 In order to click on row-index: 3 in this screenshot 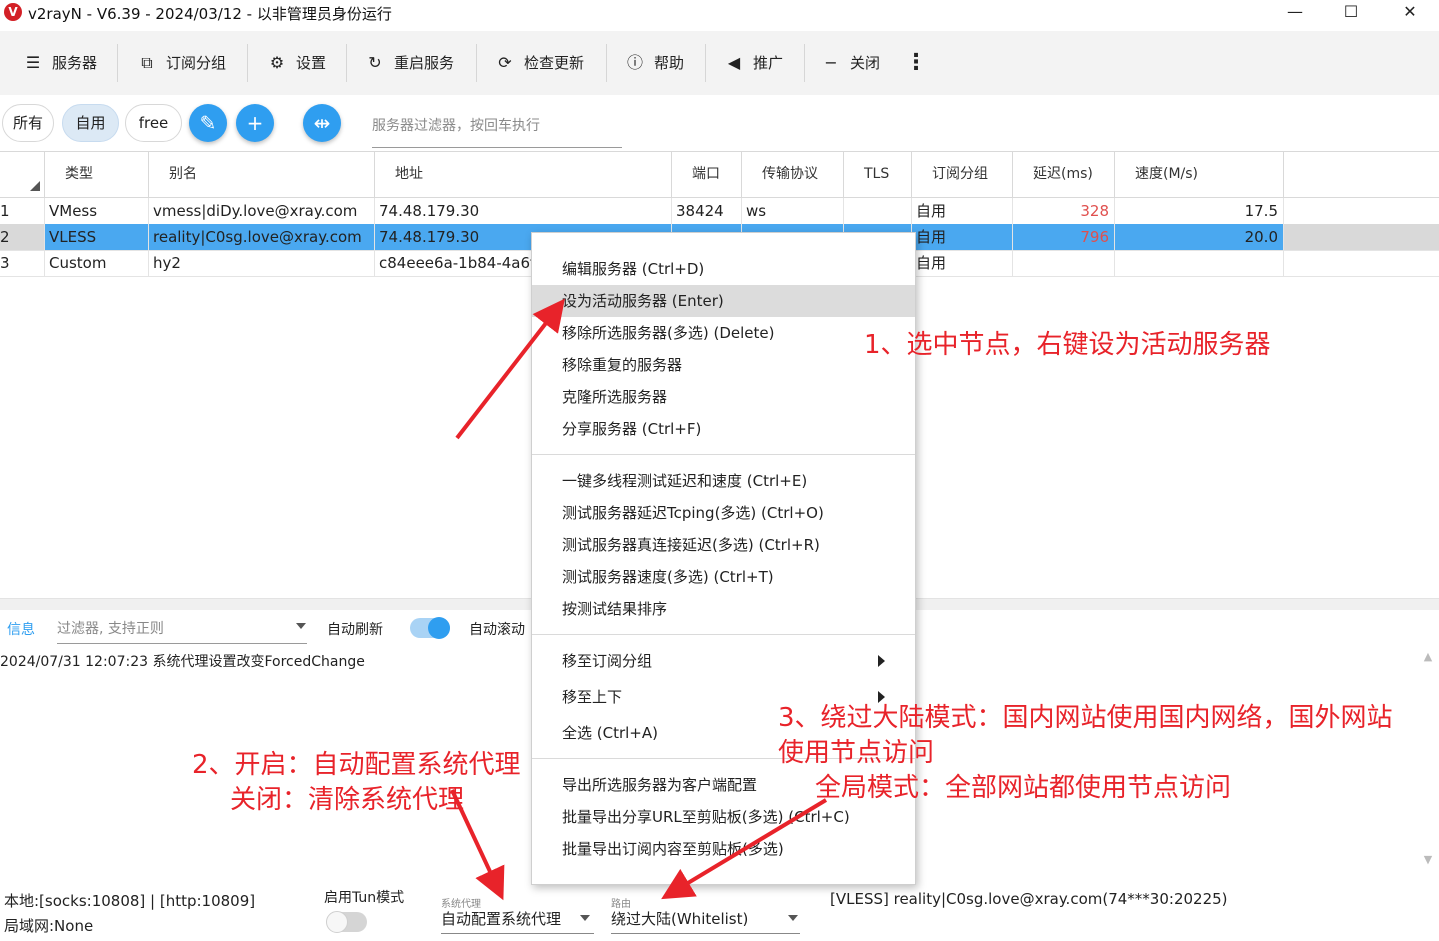, I will do `click(5, 263)`.